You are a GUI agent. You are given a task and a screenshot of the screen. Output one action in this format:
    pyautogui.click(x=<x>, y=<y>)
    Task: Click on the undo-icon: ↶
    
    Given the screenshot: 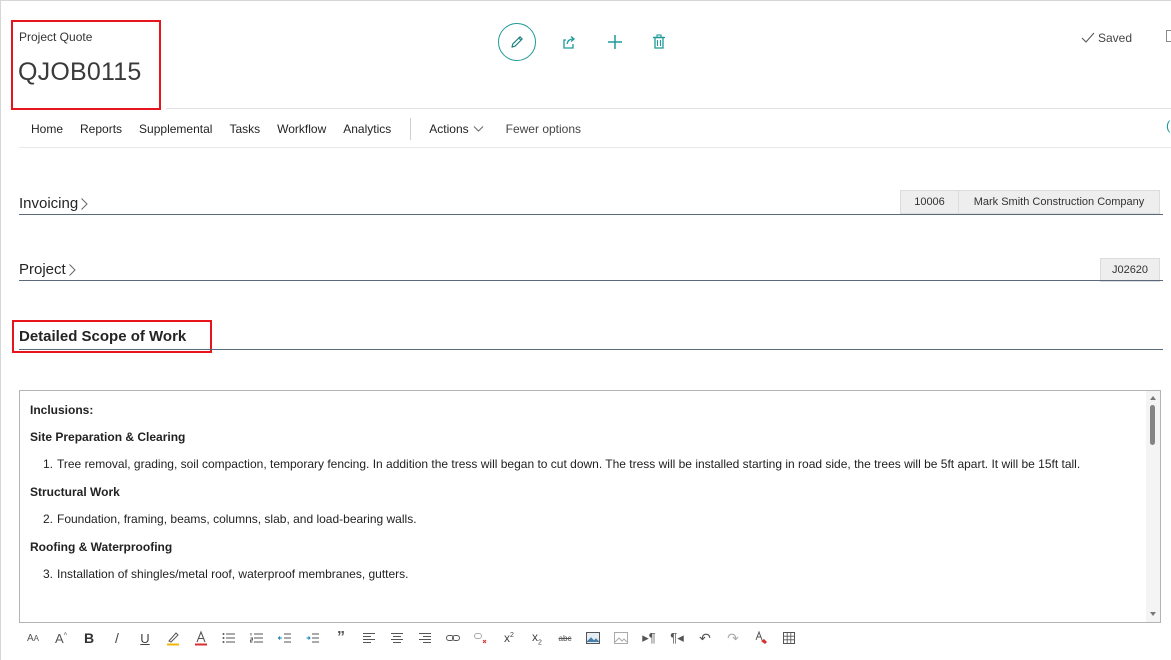 What is the action you would take?
    pyautogui.click(x=705, y=637)
    